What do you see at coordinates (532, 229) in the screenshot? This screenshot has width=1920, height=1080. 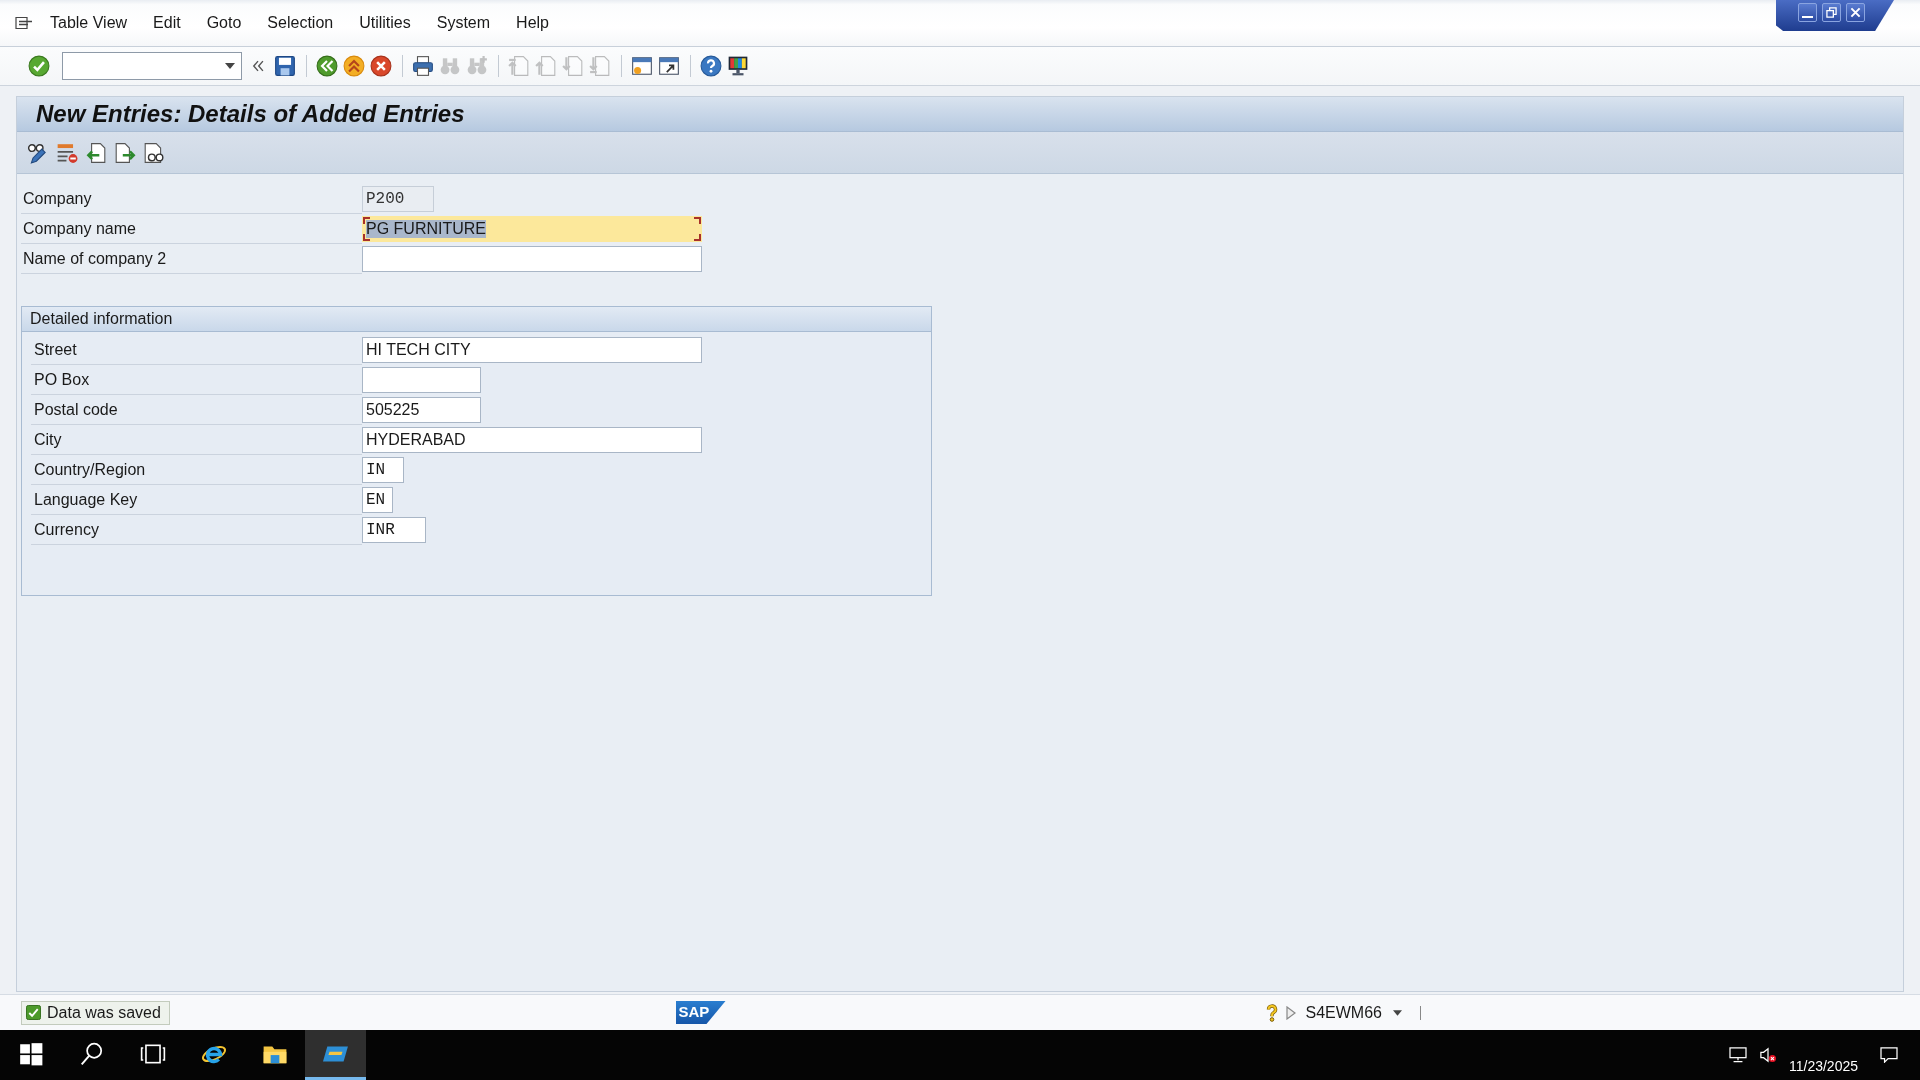 I see `input-field: PG FURNITURE` at bounding box center [532, 229].